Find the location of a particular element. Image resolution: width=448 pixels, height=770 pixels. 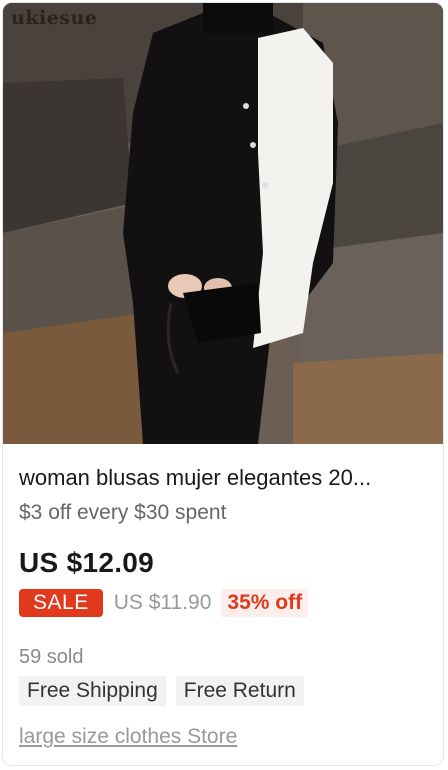

tag-list: Free Shipping Free Return is located at coordinates (223, 691).